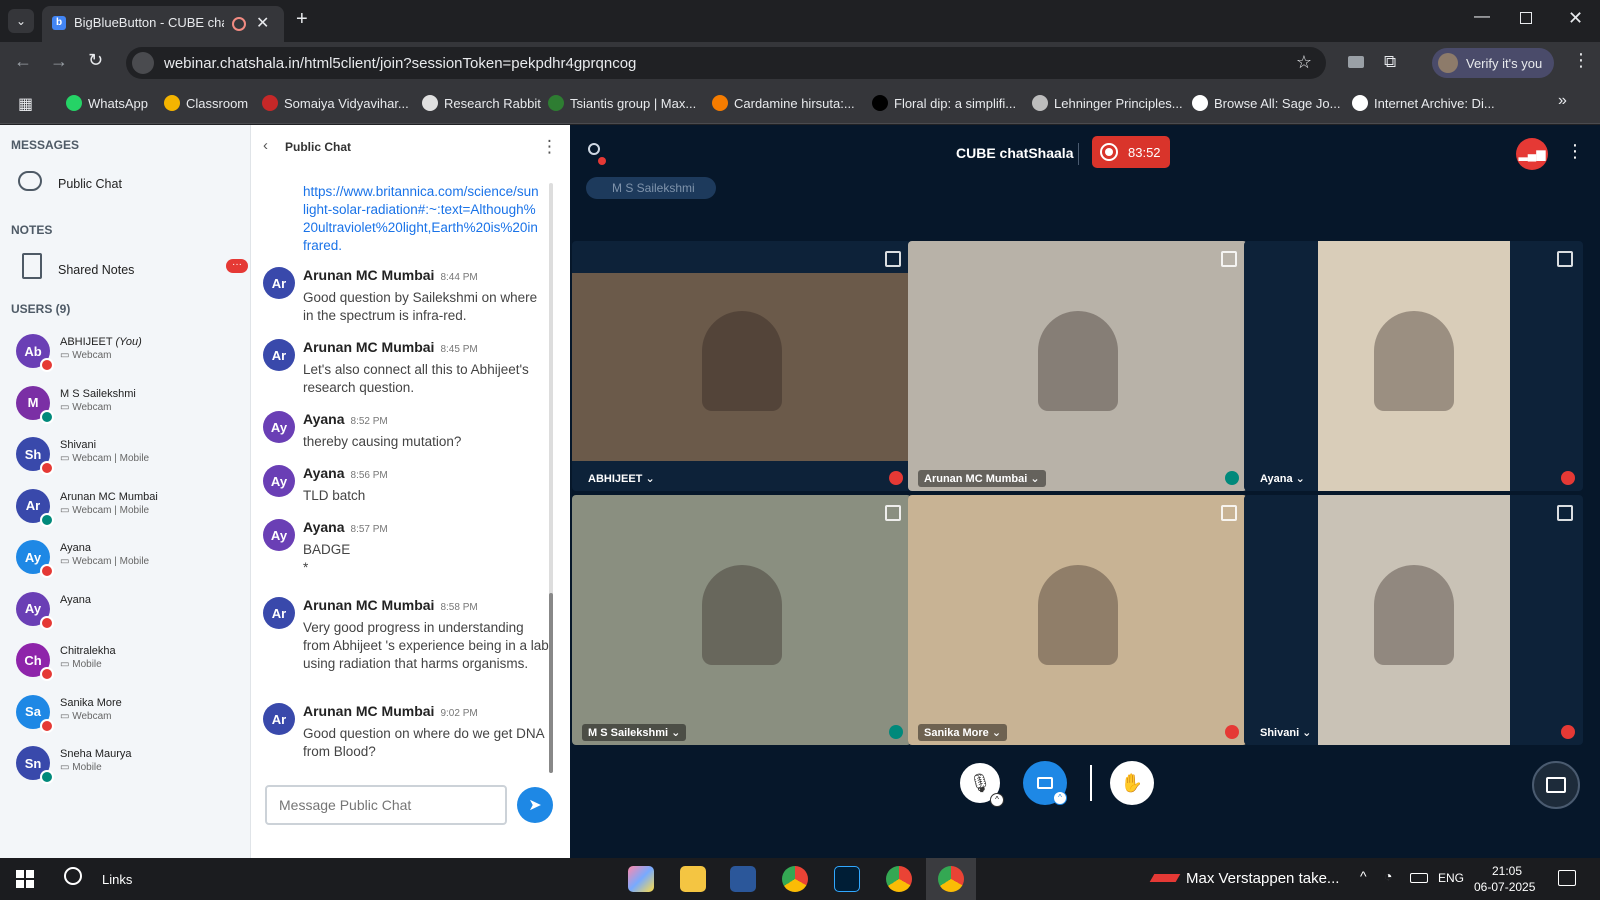 The width and height of the screenshot is (1600, 900). What do you see at coordinates (125, 714) in the screenshot?
I see `user-list-item: Sa Sanika More ▭ Webcam` at bounding box center [125, 714].